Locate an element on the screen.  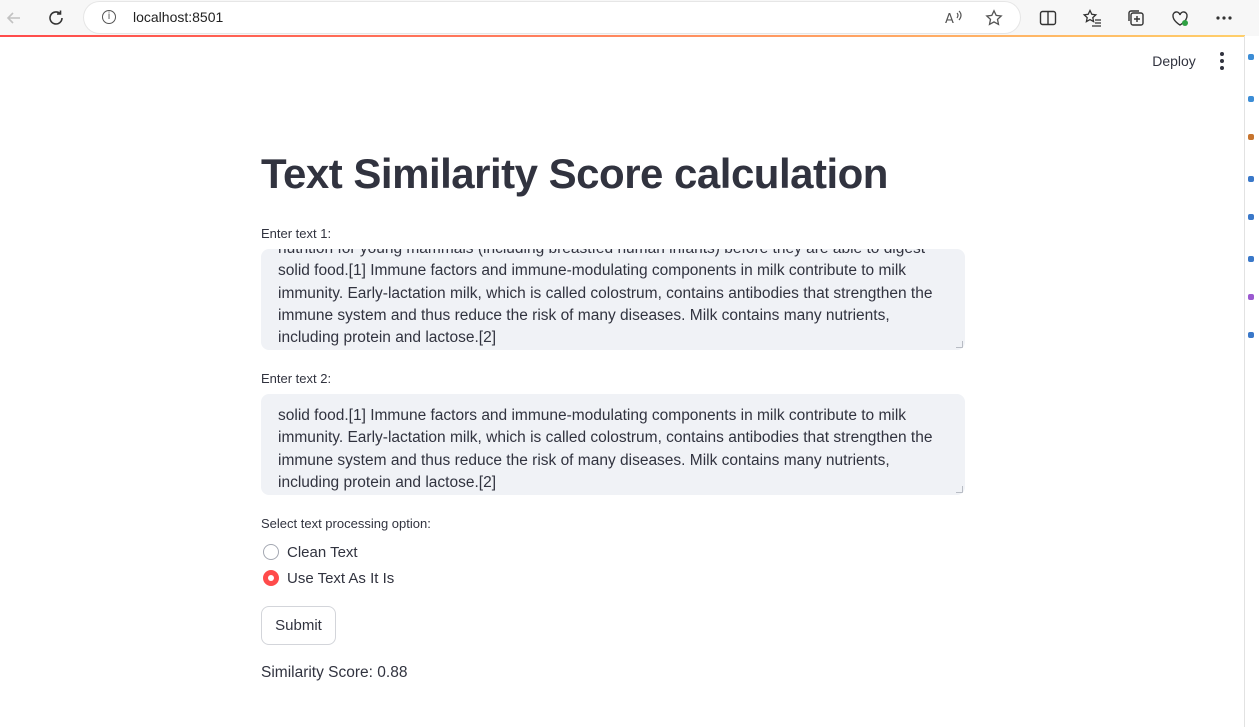
url-text: localhost:8501 is located at coordinates (178, 17).